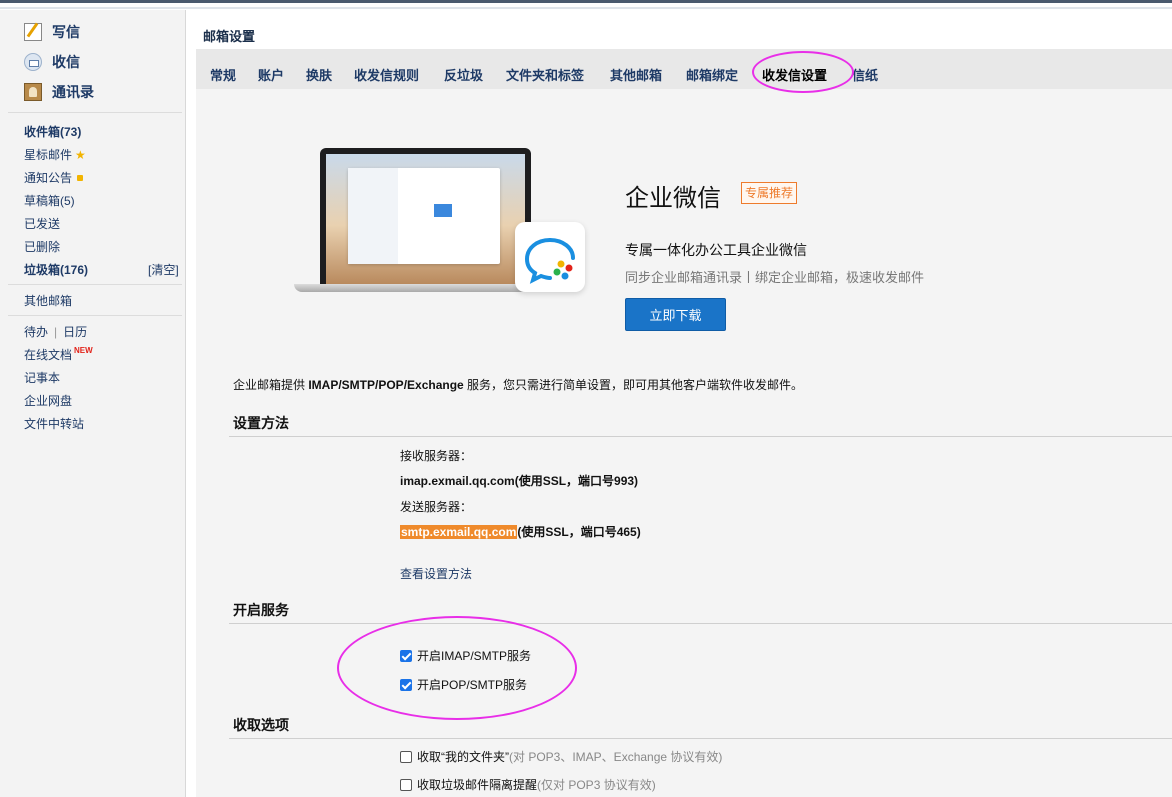  I want to click on inbox-label: 收信, so click(66, 62).